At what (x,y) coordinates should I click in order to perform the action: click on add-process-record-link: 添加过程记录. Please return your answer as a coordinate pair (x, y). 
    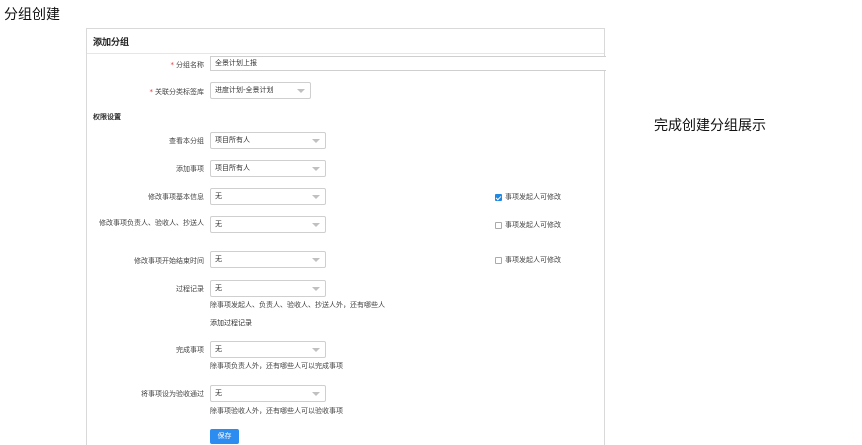
    Looking at the image, I should click on (231, 323).